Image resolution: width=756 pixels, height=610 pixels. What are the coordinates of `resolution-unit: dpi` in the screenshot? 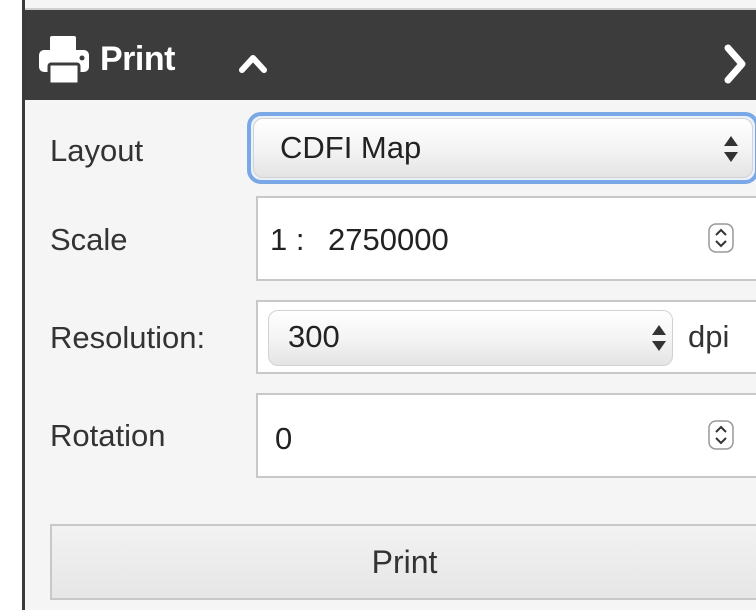 It's located at (709, 336).